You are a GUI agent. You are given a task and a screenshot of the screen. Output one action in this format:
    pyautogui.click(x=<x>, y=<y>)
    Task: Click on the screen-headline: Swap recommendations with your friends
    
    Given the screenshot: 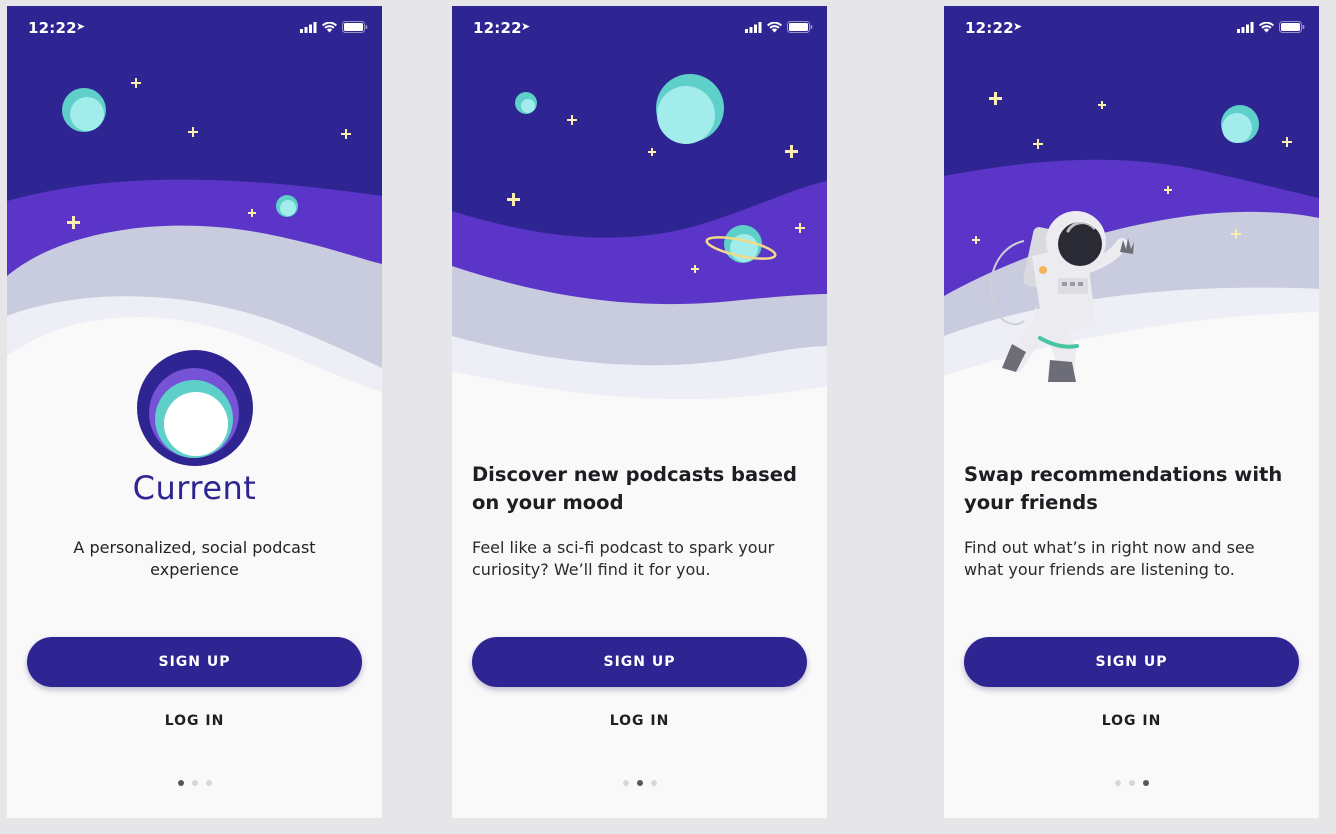 What is the action you would take?
    pyautogui.click(x=1123, y=488)
    